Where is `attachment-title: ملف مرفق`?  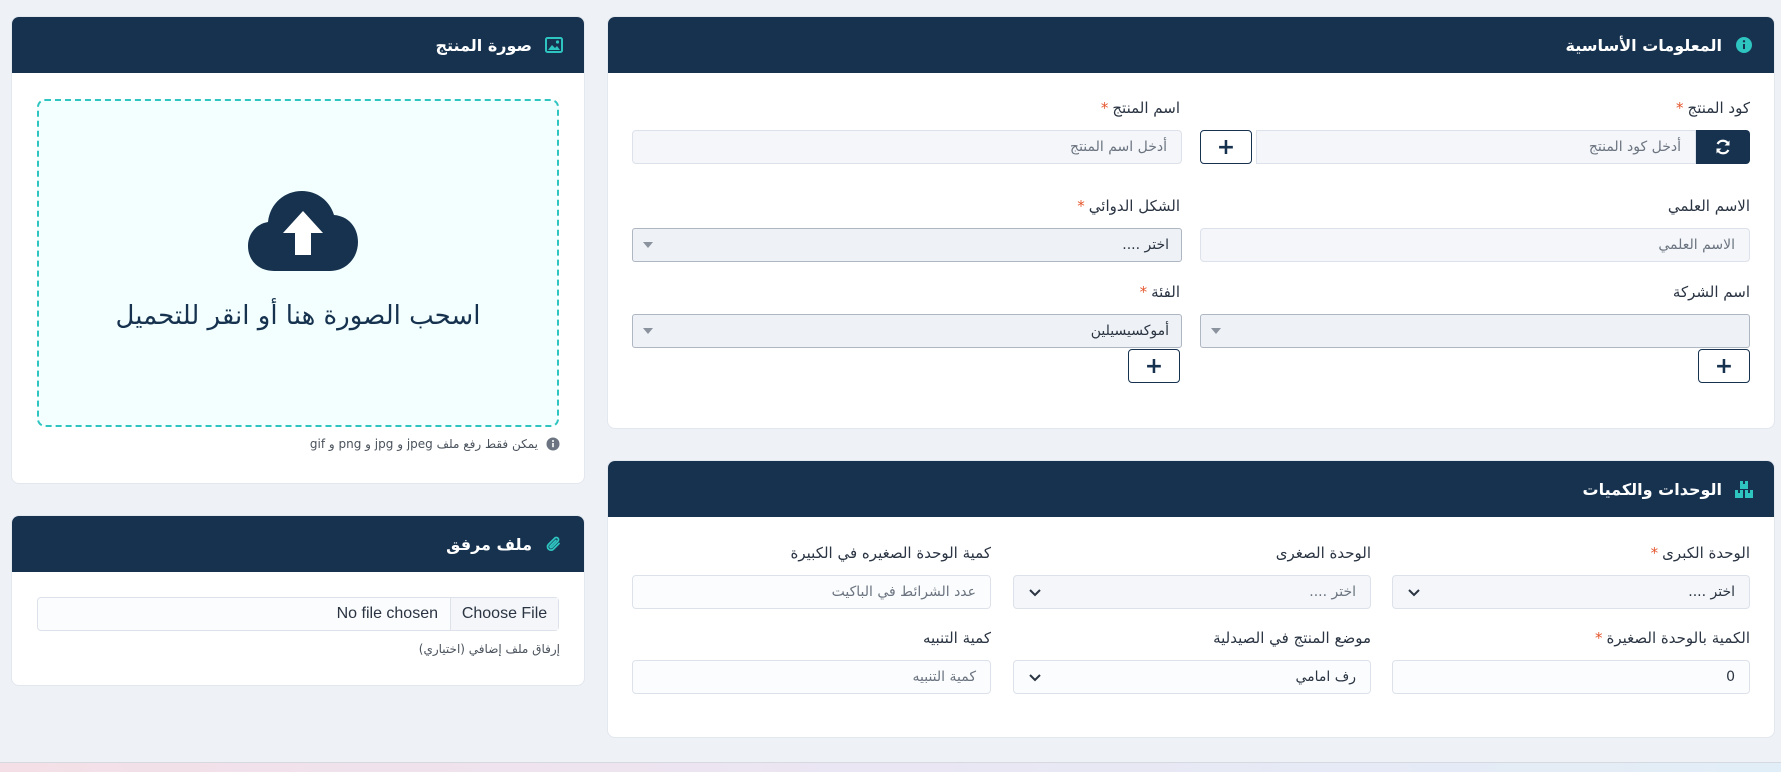
attachment-title: ملف مرفق is located at coordinates (489, 544).